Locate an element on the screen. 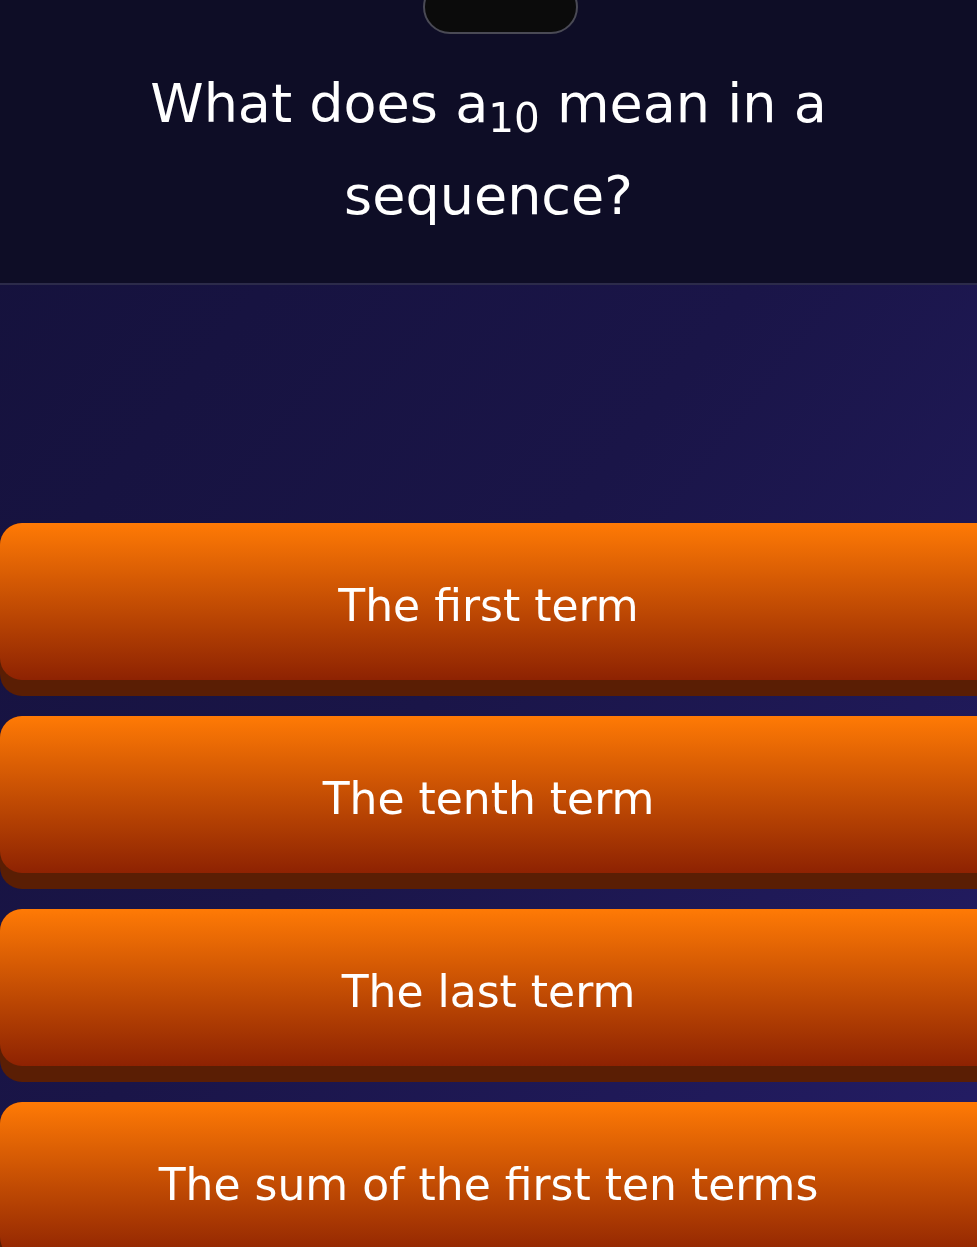 The height and width of the screenshot is (1247, 977). answer-button: The first term is located at coordinates (488, 609).